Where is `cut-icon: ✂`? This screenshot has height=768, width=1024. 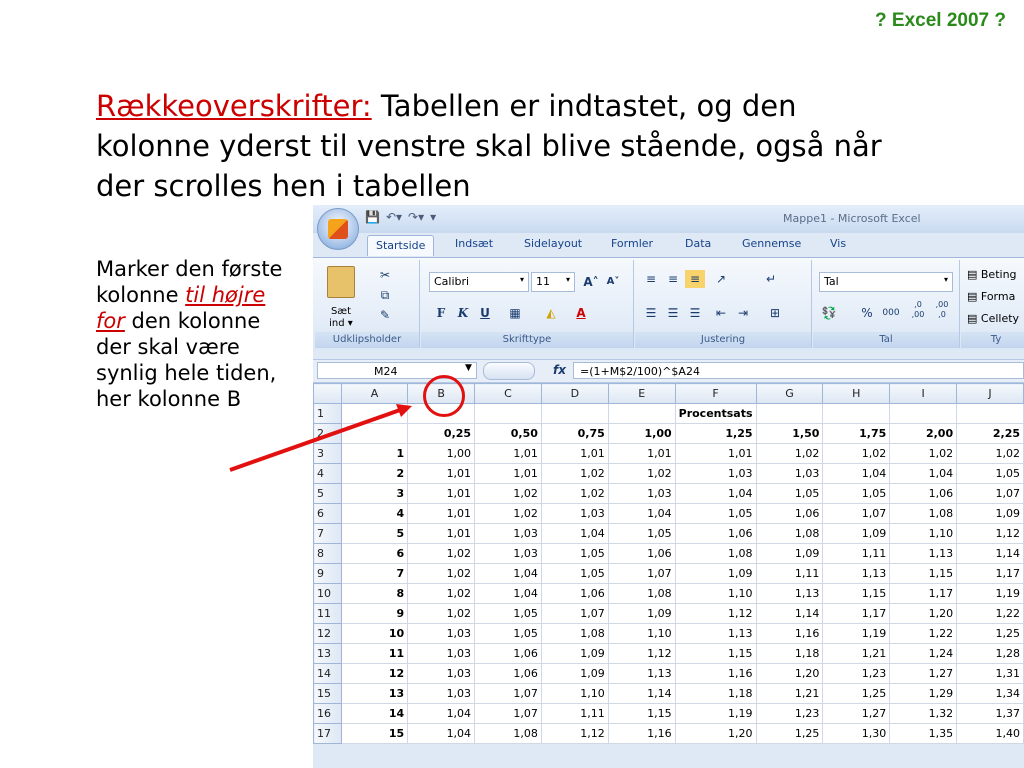 cut-icon: ✂ is located at coordinates (385, 275).